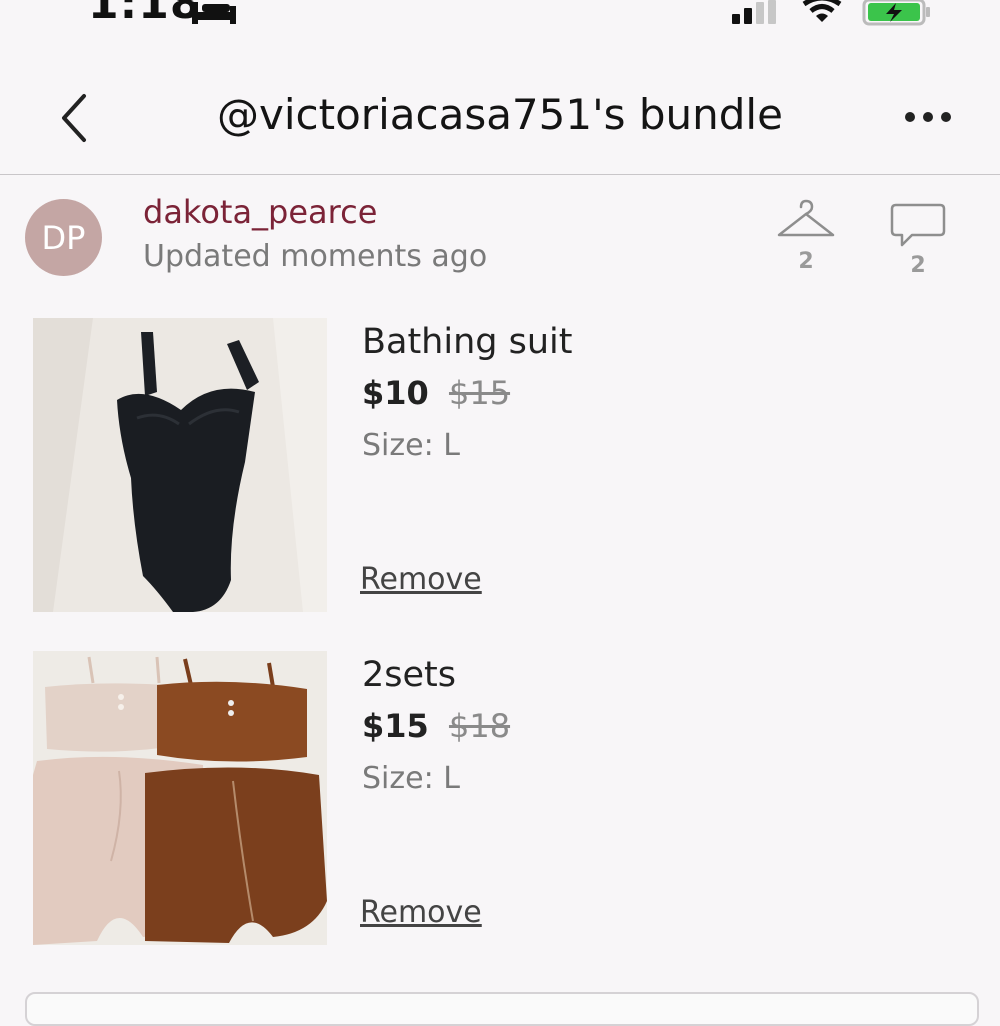  What do you see at coordinates (806, 218) in the screenshot?
I see `hanger-icon` at bounding box center [806, 218].